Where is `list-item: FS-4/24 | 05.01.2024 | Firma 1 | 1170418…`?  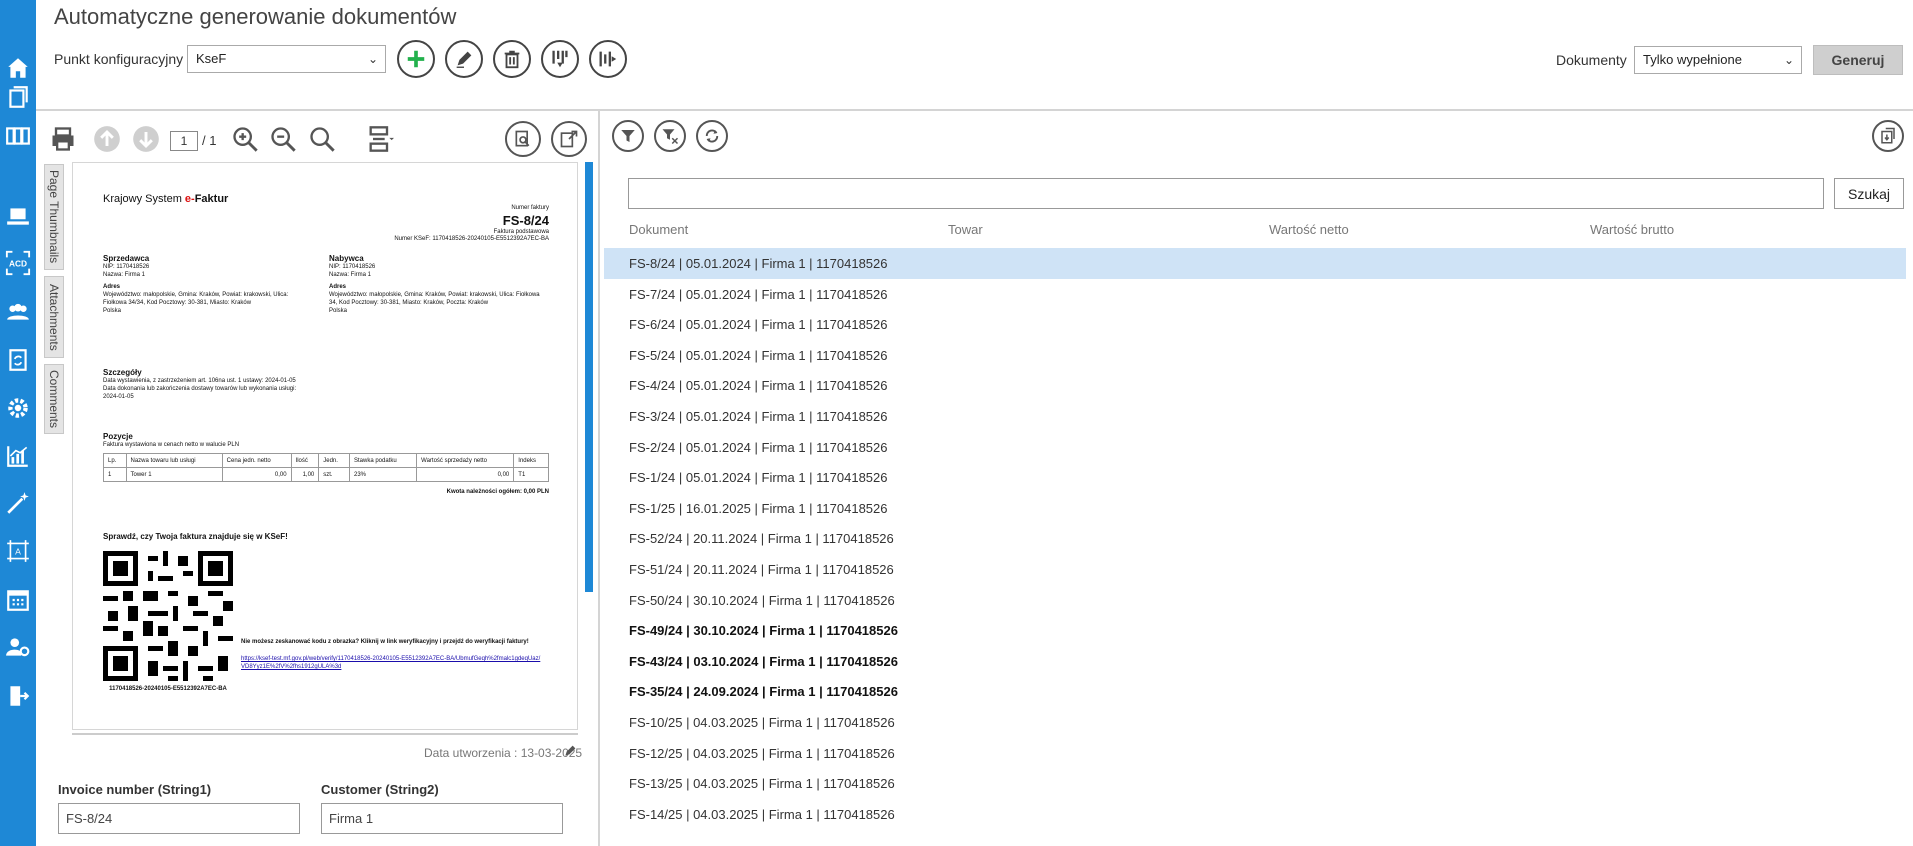 list-item: FS-4/24 | 05.01.2024 | Firma 1 | 1170418… is located at coordinates (1255, 385).